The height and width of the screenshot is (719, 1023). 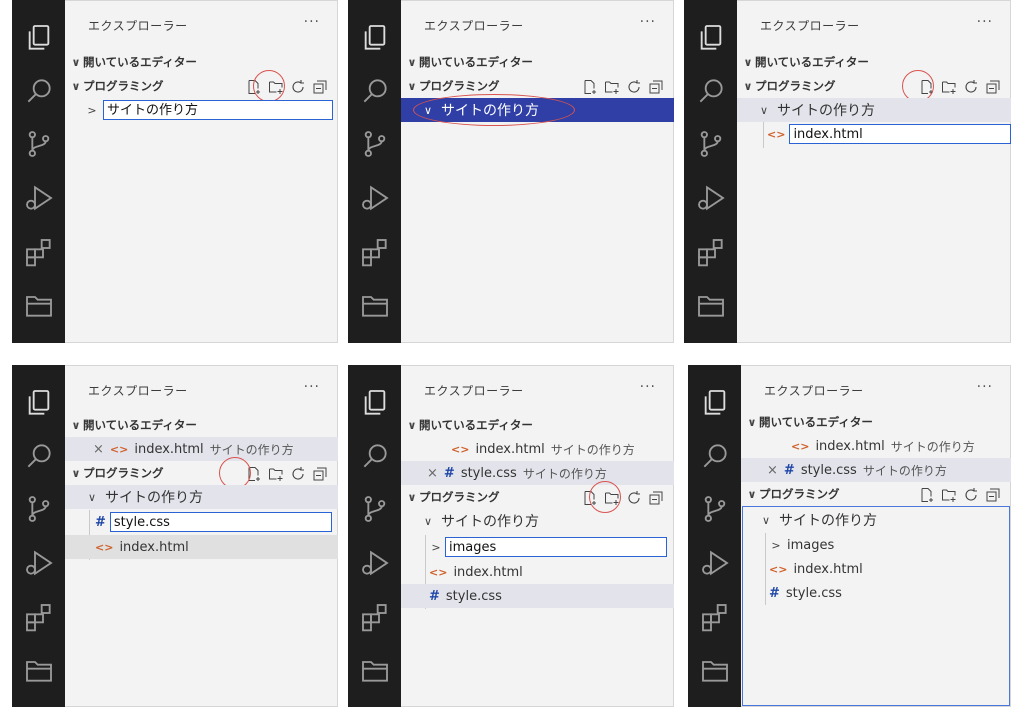 What do you see at coordinates (92, 110) in the screenshot?
I see `chevron-right-icon: >` at bounding box center [92, 110].